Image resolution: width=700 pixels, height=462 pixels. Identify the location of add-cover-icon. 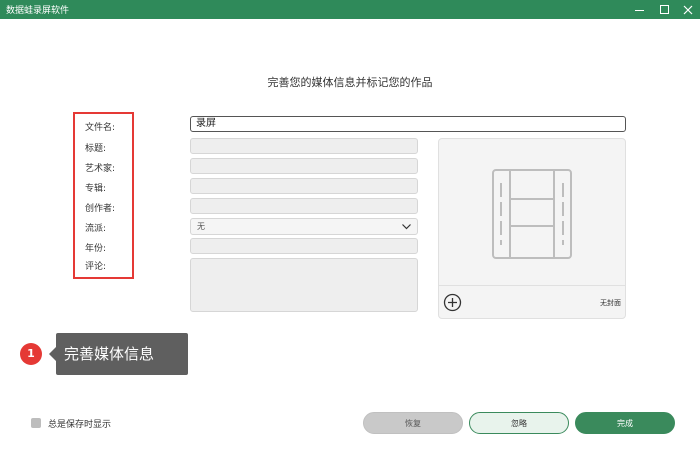
(452, 302).